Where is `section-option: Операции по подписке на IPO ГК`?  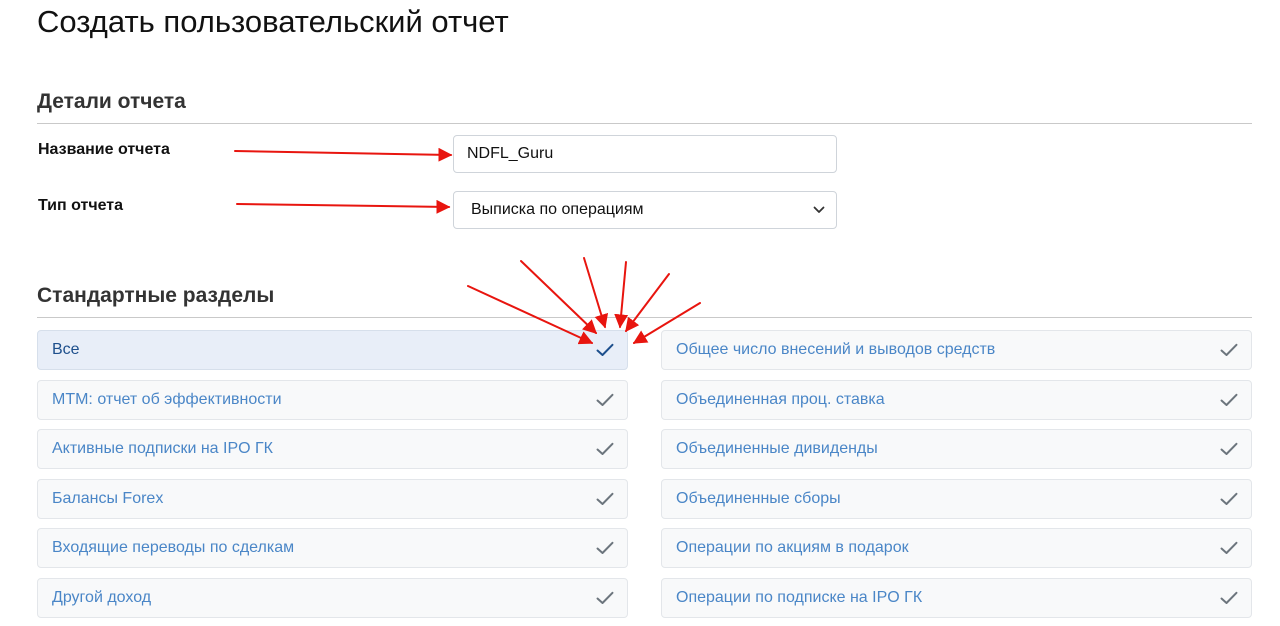 section-option: Операции по подписке на IPO ГК is located at coordinates (956, 597).